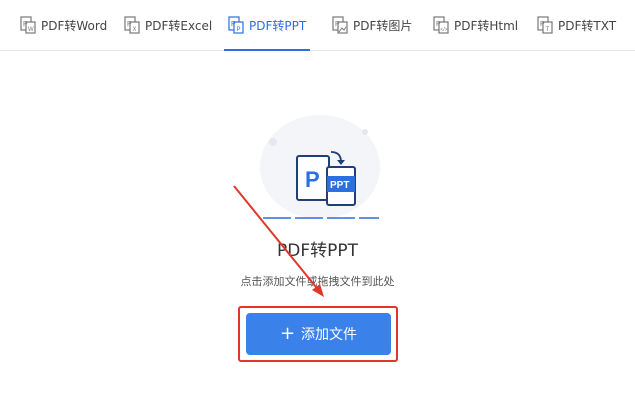  Describe the element at coordinates (548, 30) in the screenshot. I see `svg-text: T` at that location.